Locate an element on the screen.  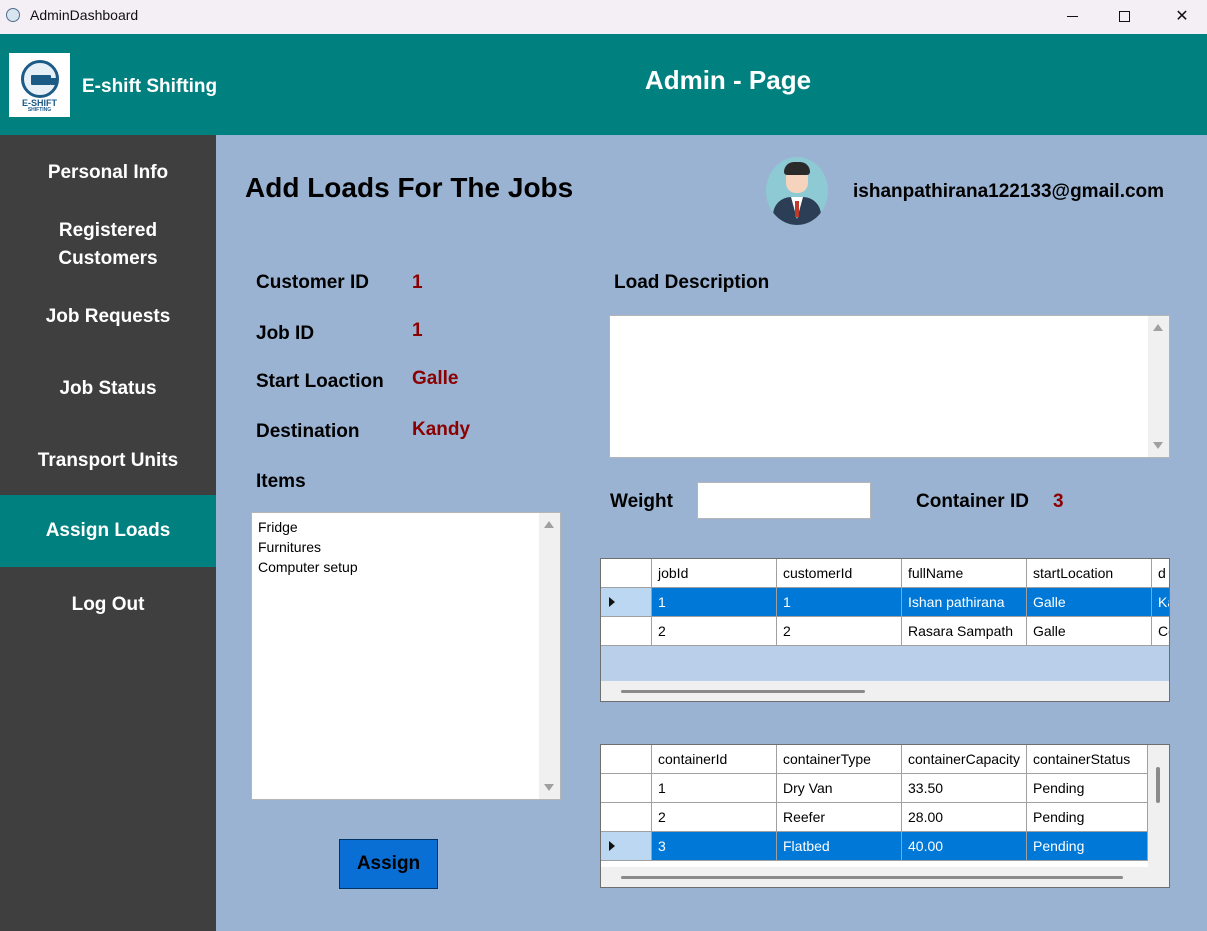
sidebar-item-transport-units: Transport Units is located at coordinates (108, 461).